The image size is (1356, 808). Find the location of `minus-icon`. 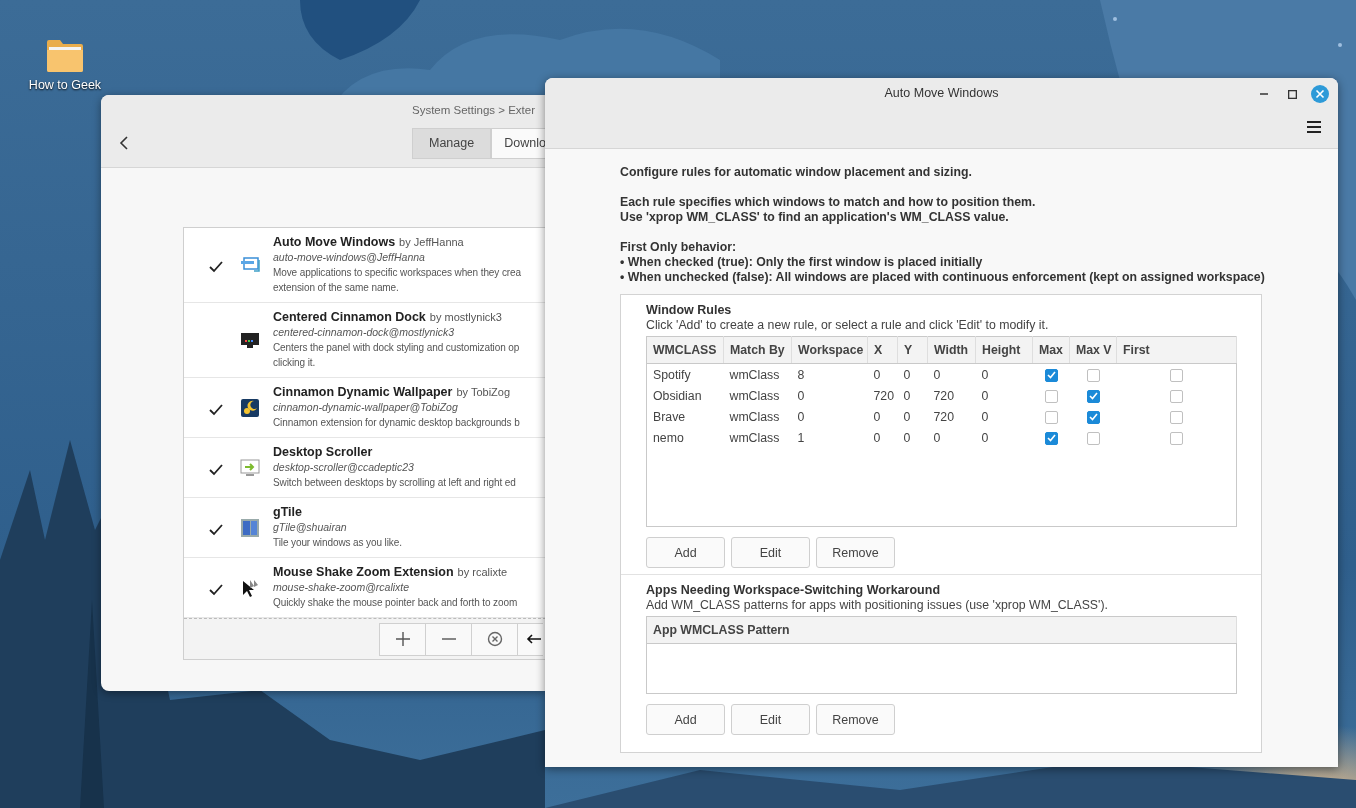

minus-icon is located at coordinates (448, 639).